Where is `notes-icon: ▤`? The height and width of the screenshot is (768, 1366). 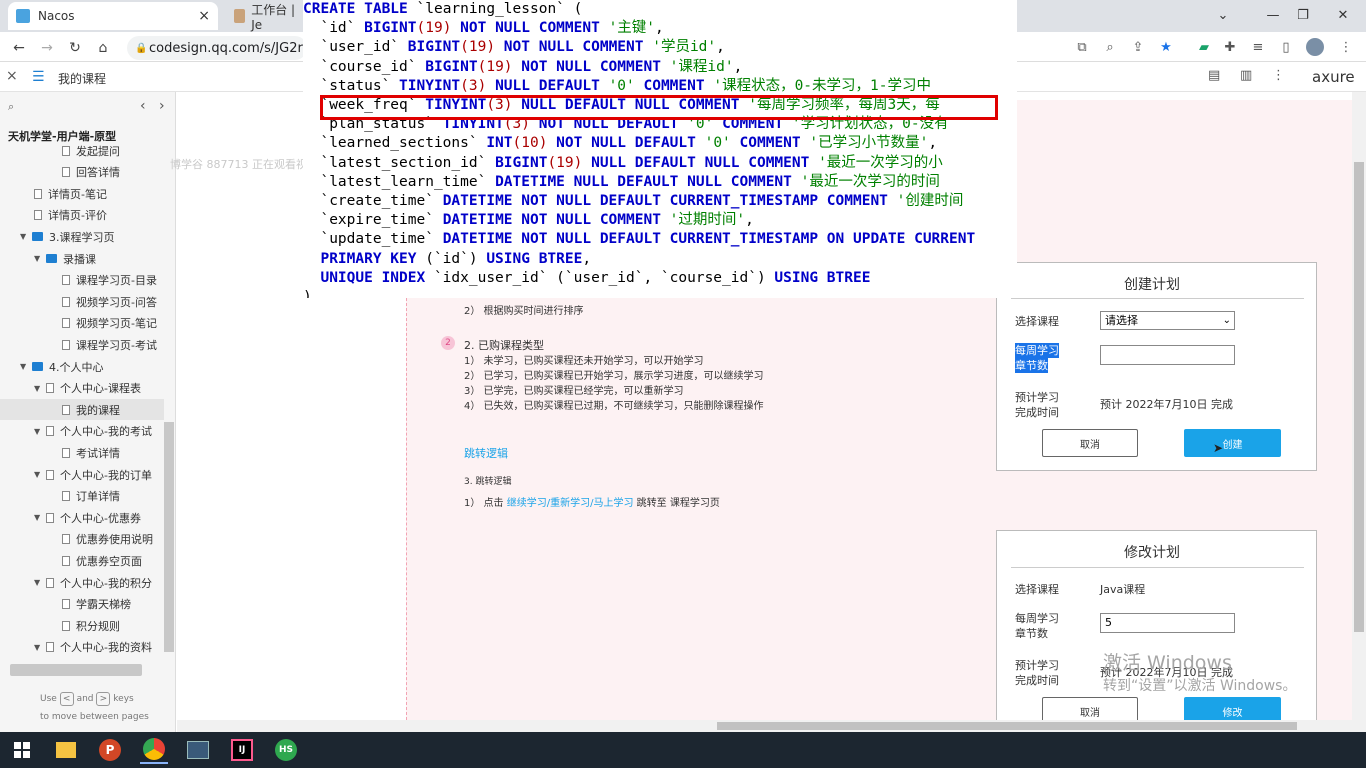
notes-icon: ▤ is located at coordinates (1214, 75).